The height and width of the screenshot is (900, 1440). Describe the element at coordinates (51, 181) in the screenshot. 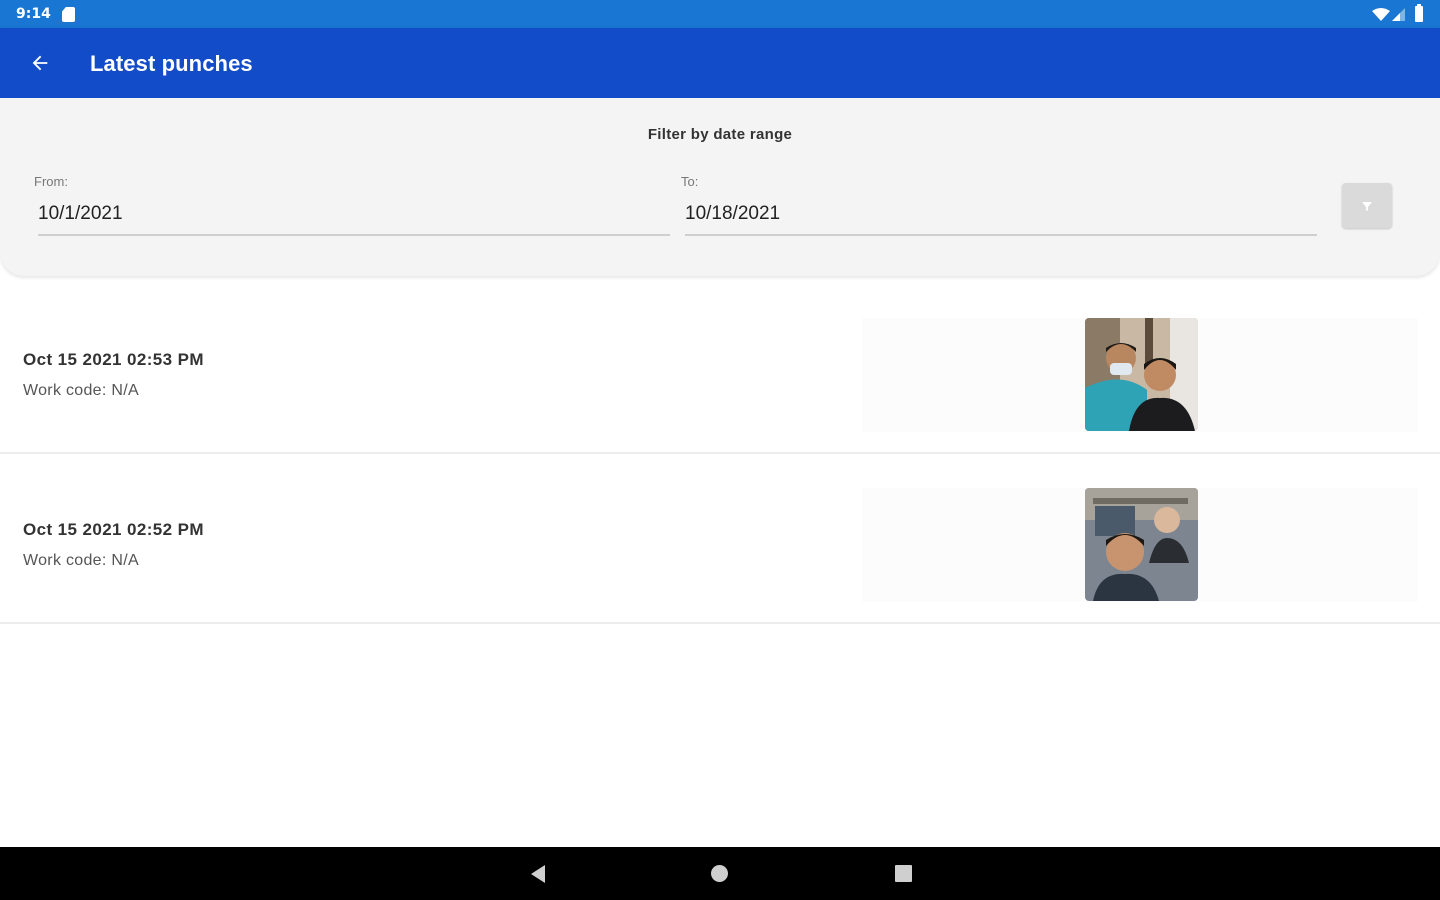

I see `from-label: From:` at that location.